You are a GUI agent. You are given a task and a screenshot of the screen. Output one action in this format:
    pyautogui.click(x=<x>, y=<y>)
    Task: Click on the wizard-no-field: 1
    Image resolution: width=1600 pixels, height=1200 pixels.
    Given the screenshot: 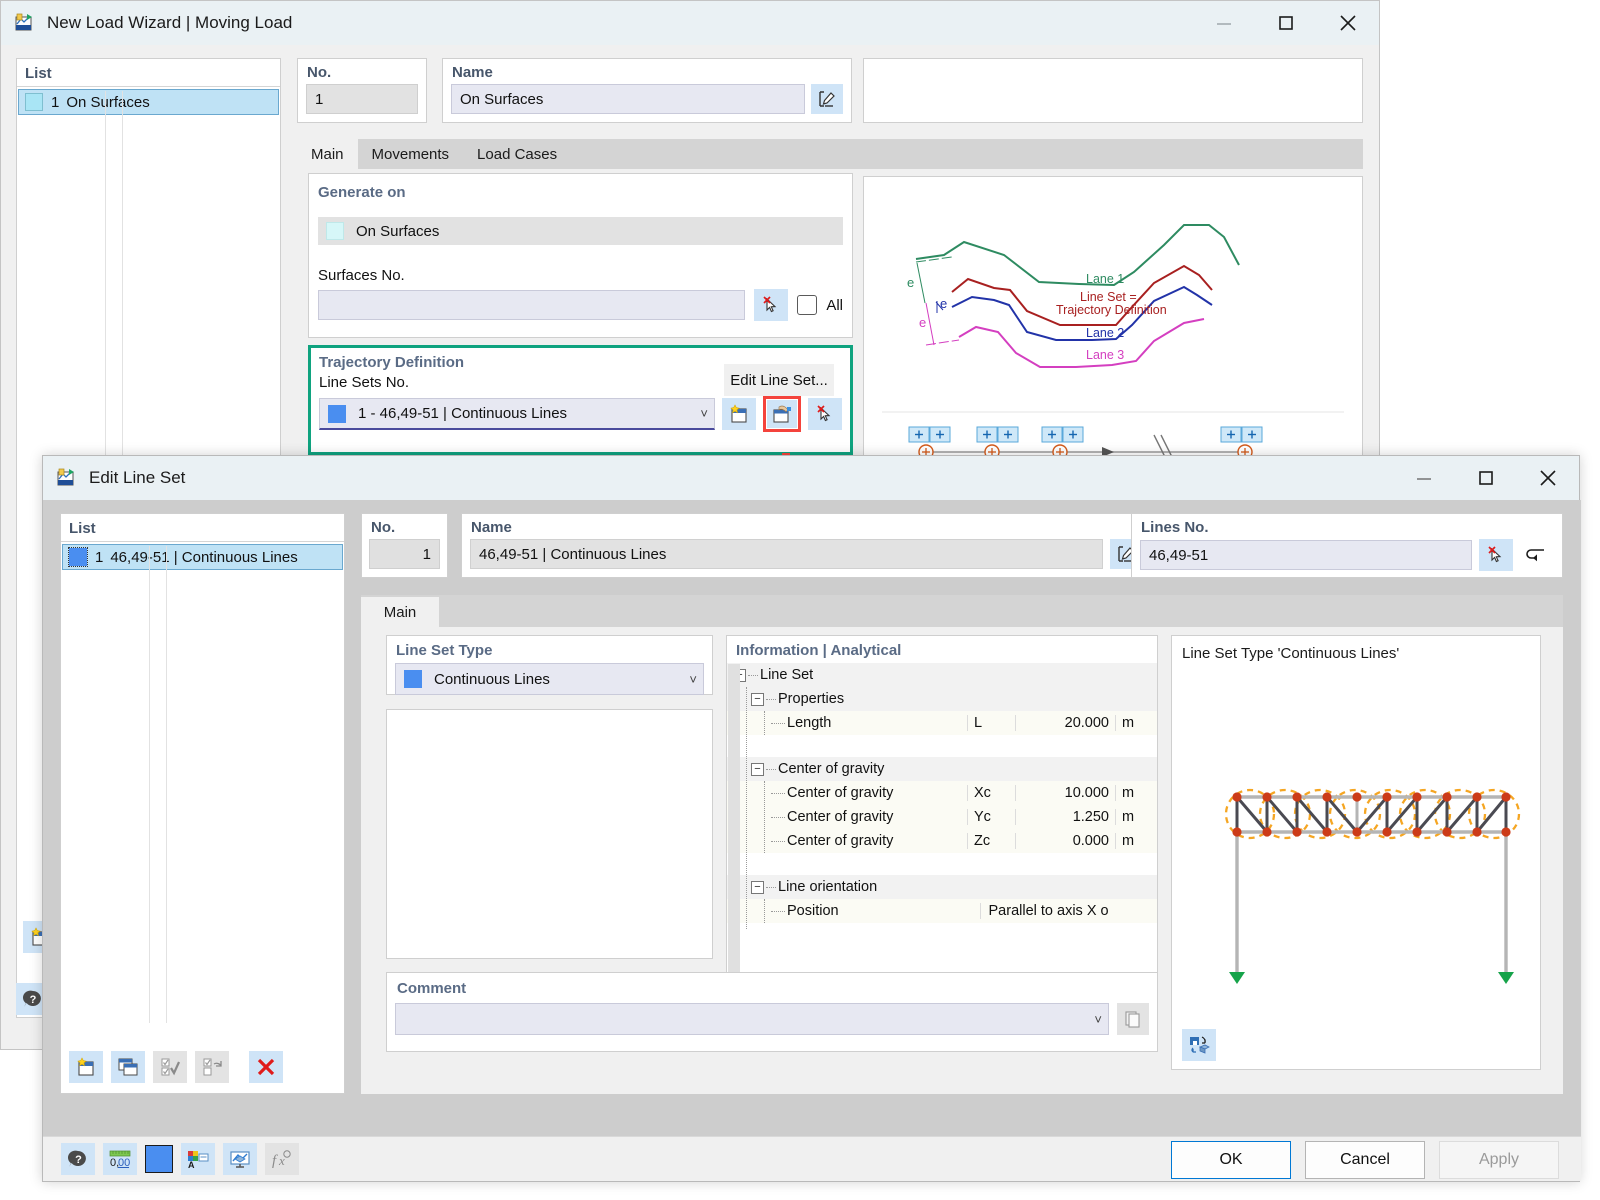 What is the action you would take?
    pyautogui.click(x=362, y=99)
    